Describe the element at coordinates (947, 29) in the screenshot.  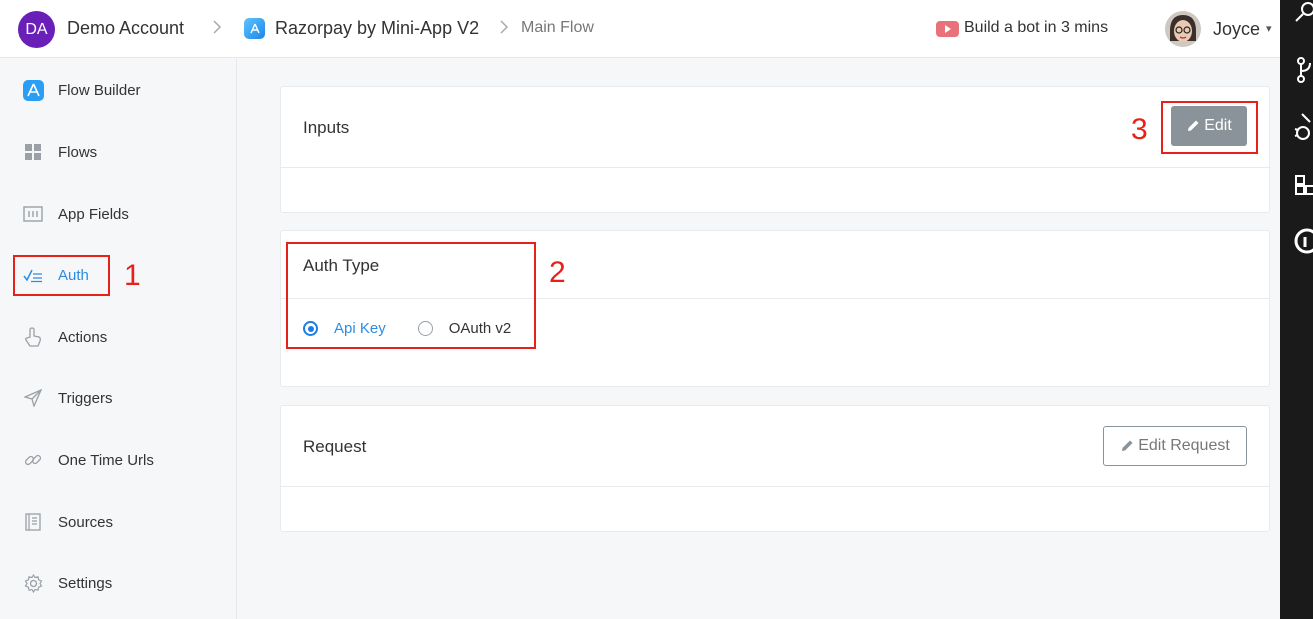
I see `youtube-icon` at that location.